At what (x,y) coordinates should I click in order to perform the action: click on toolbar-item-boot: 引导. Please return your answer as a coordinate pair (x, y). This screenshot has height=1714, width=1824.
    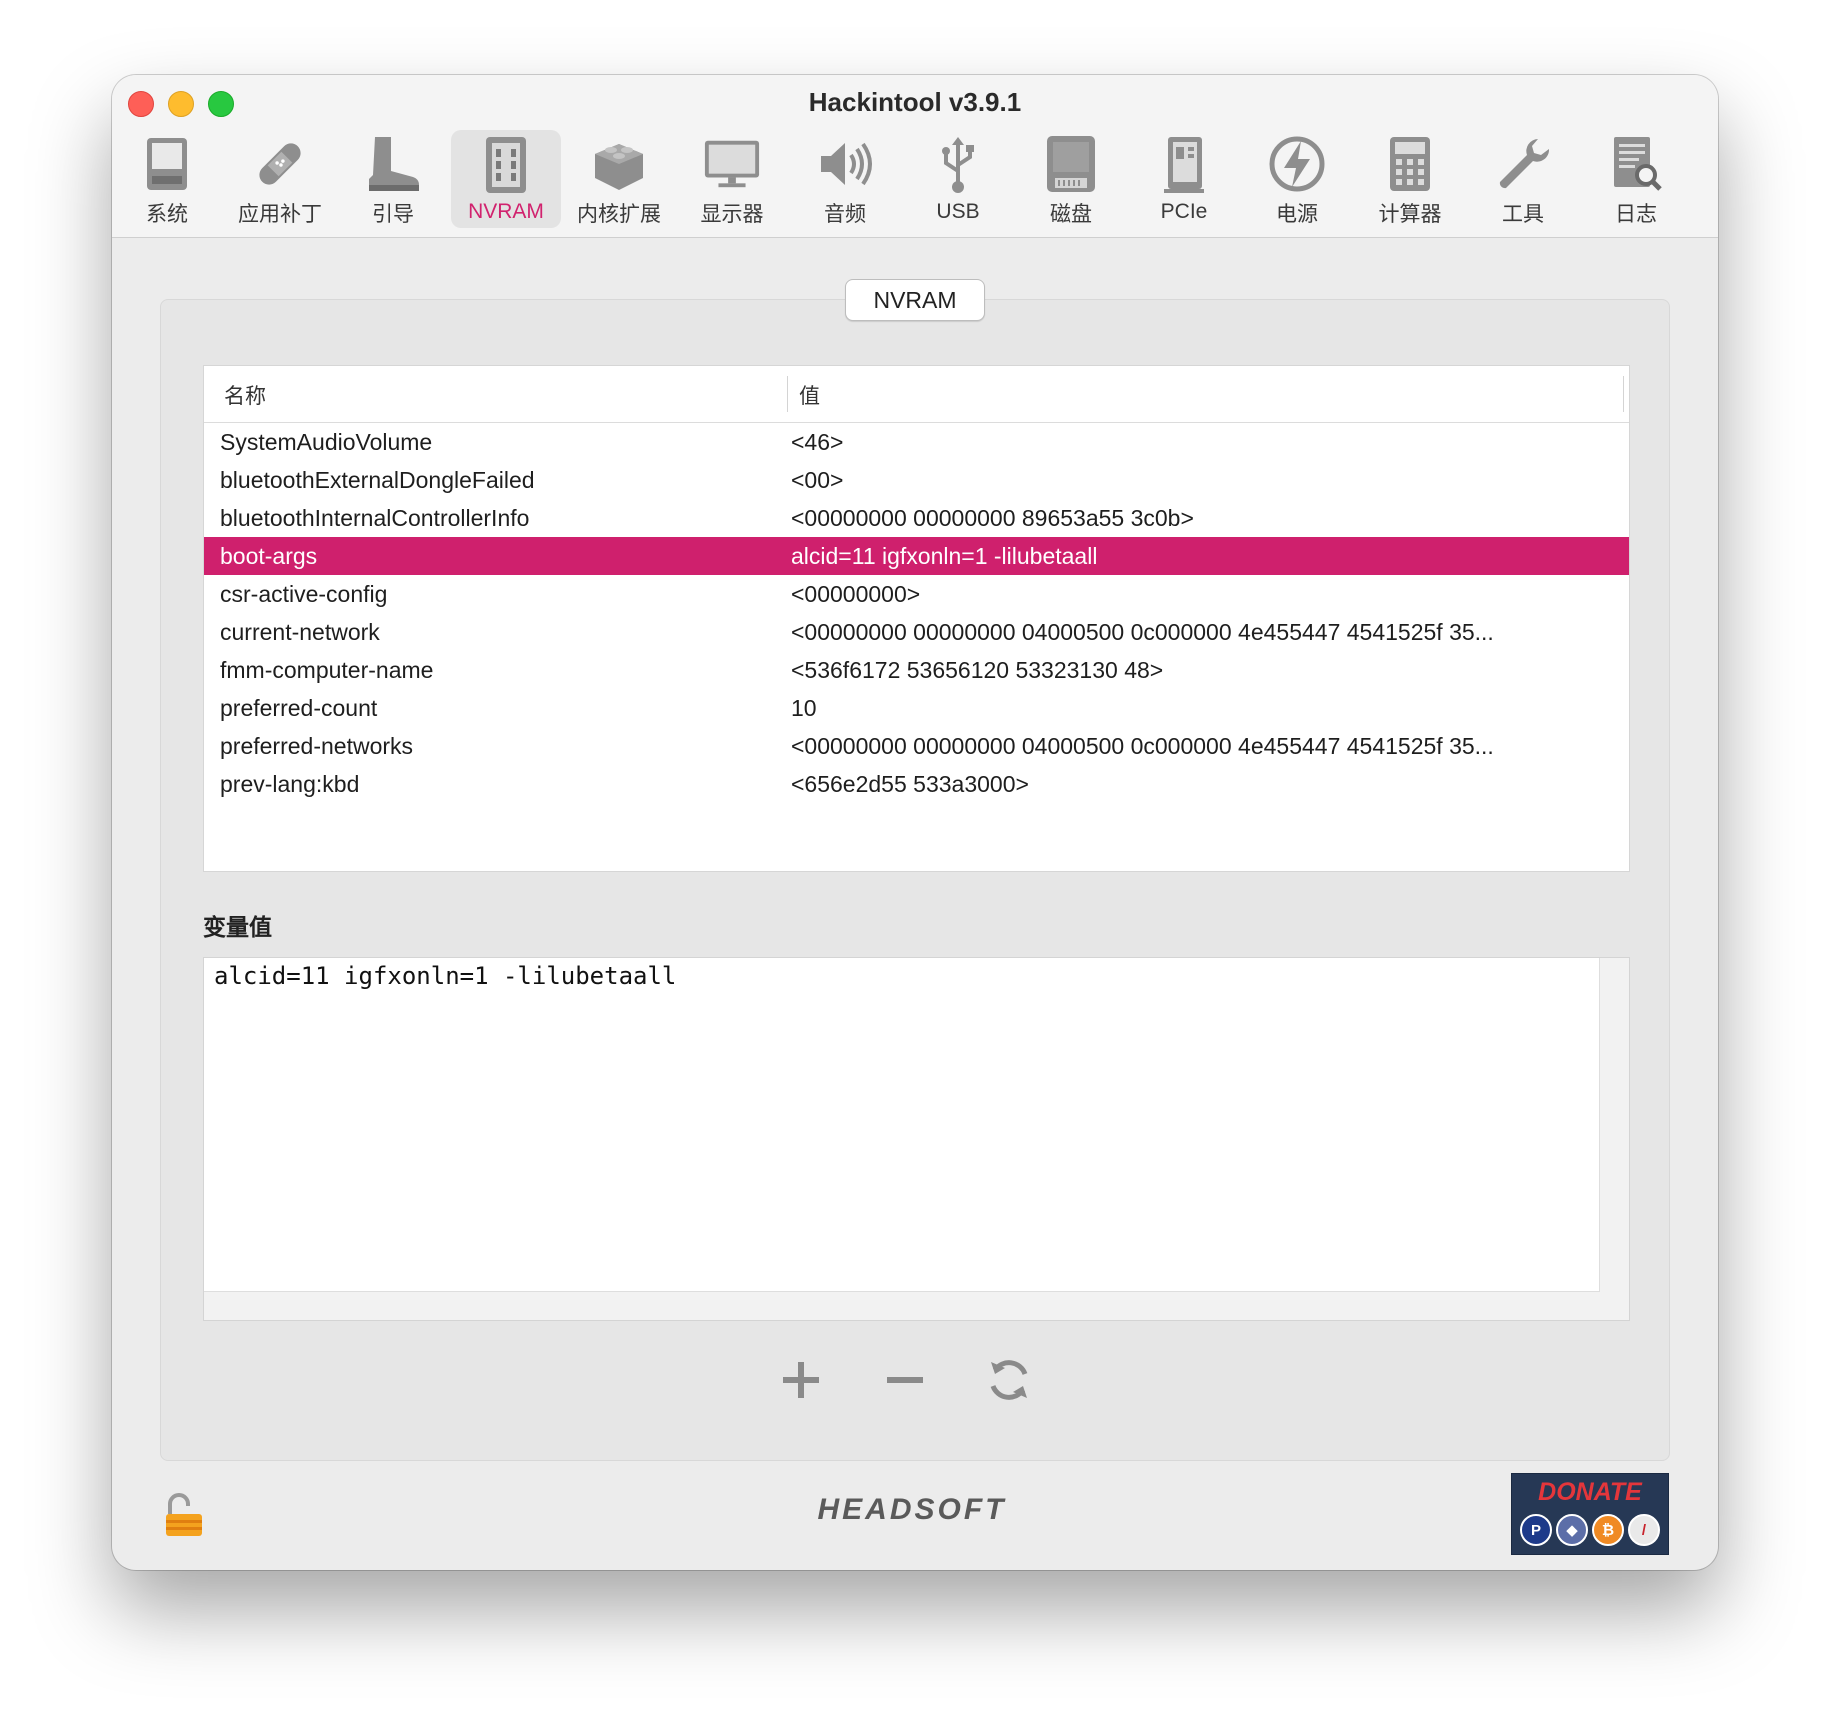
    Looking at the image, I should click on (393, 179).